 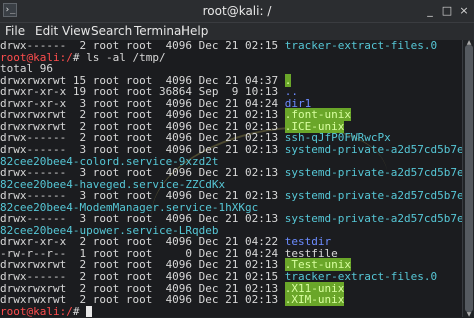 I want to click on window-title: root@kali: /, so click(x=237, y=11).